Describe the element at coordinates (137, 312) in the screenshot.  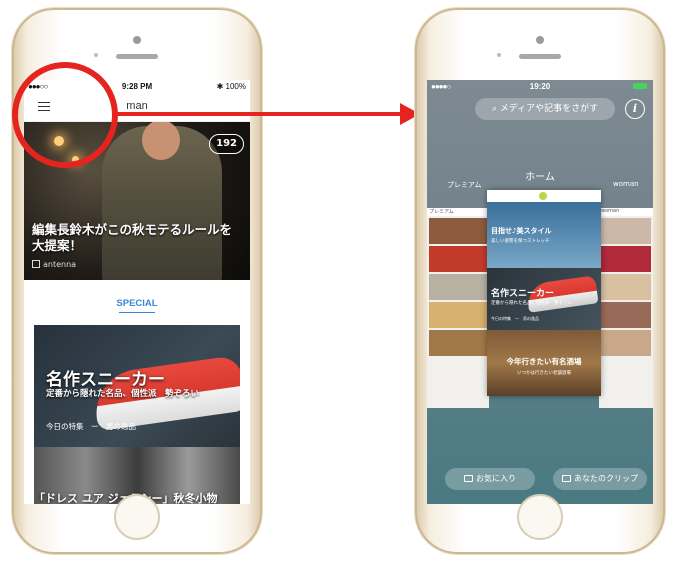
I see `section-underline` at that location.